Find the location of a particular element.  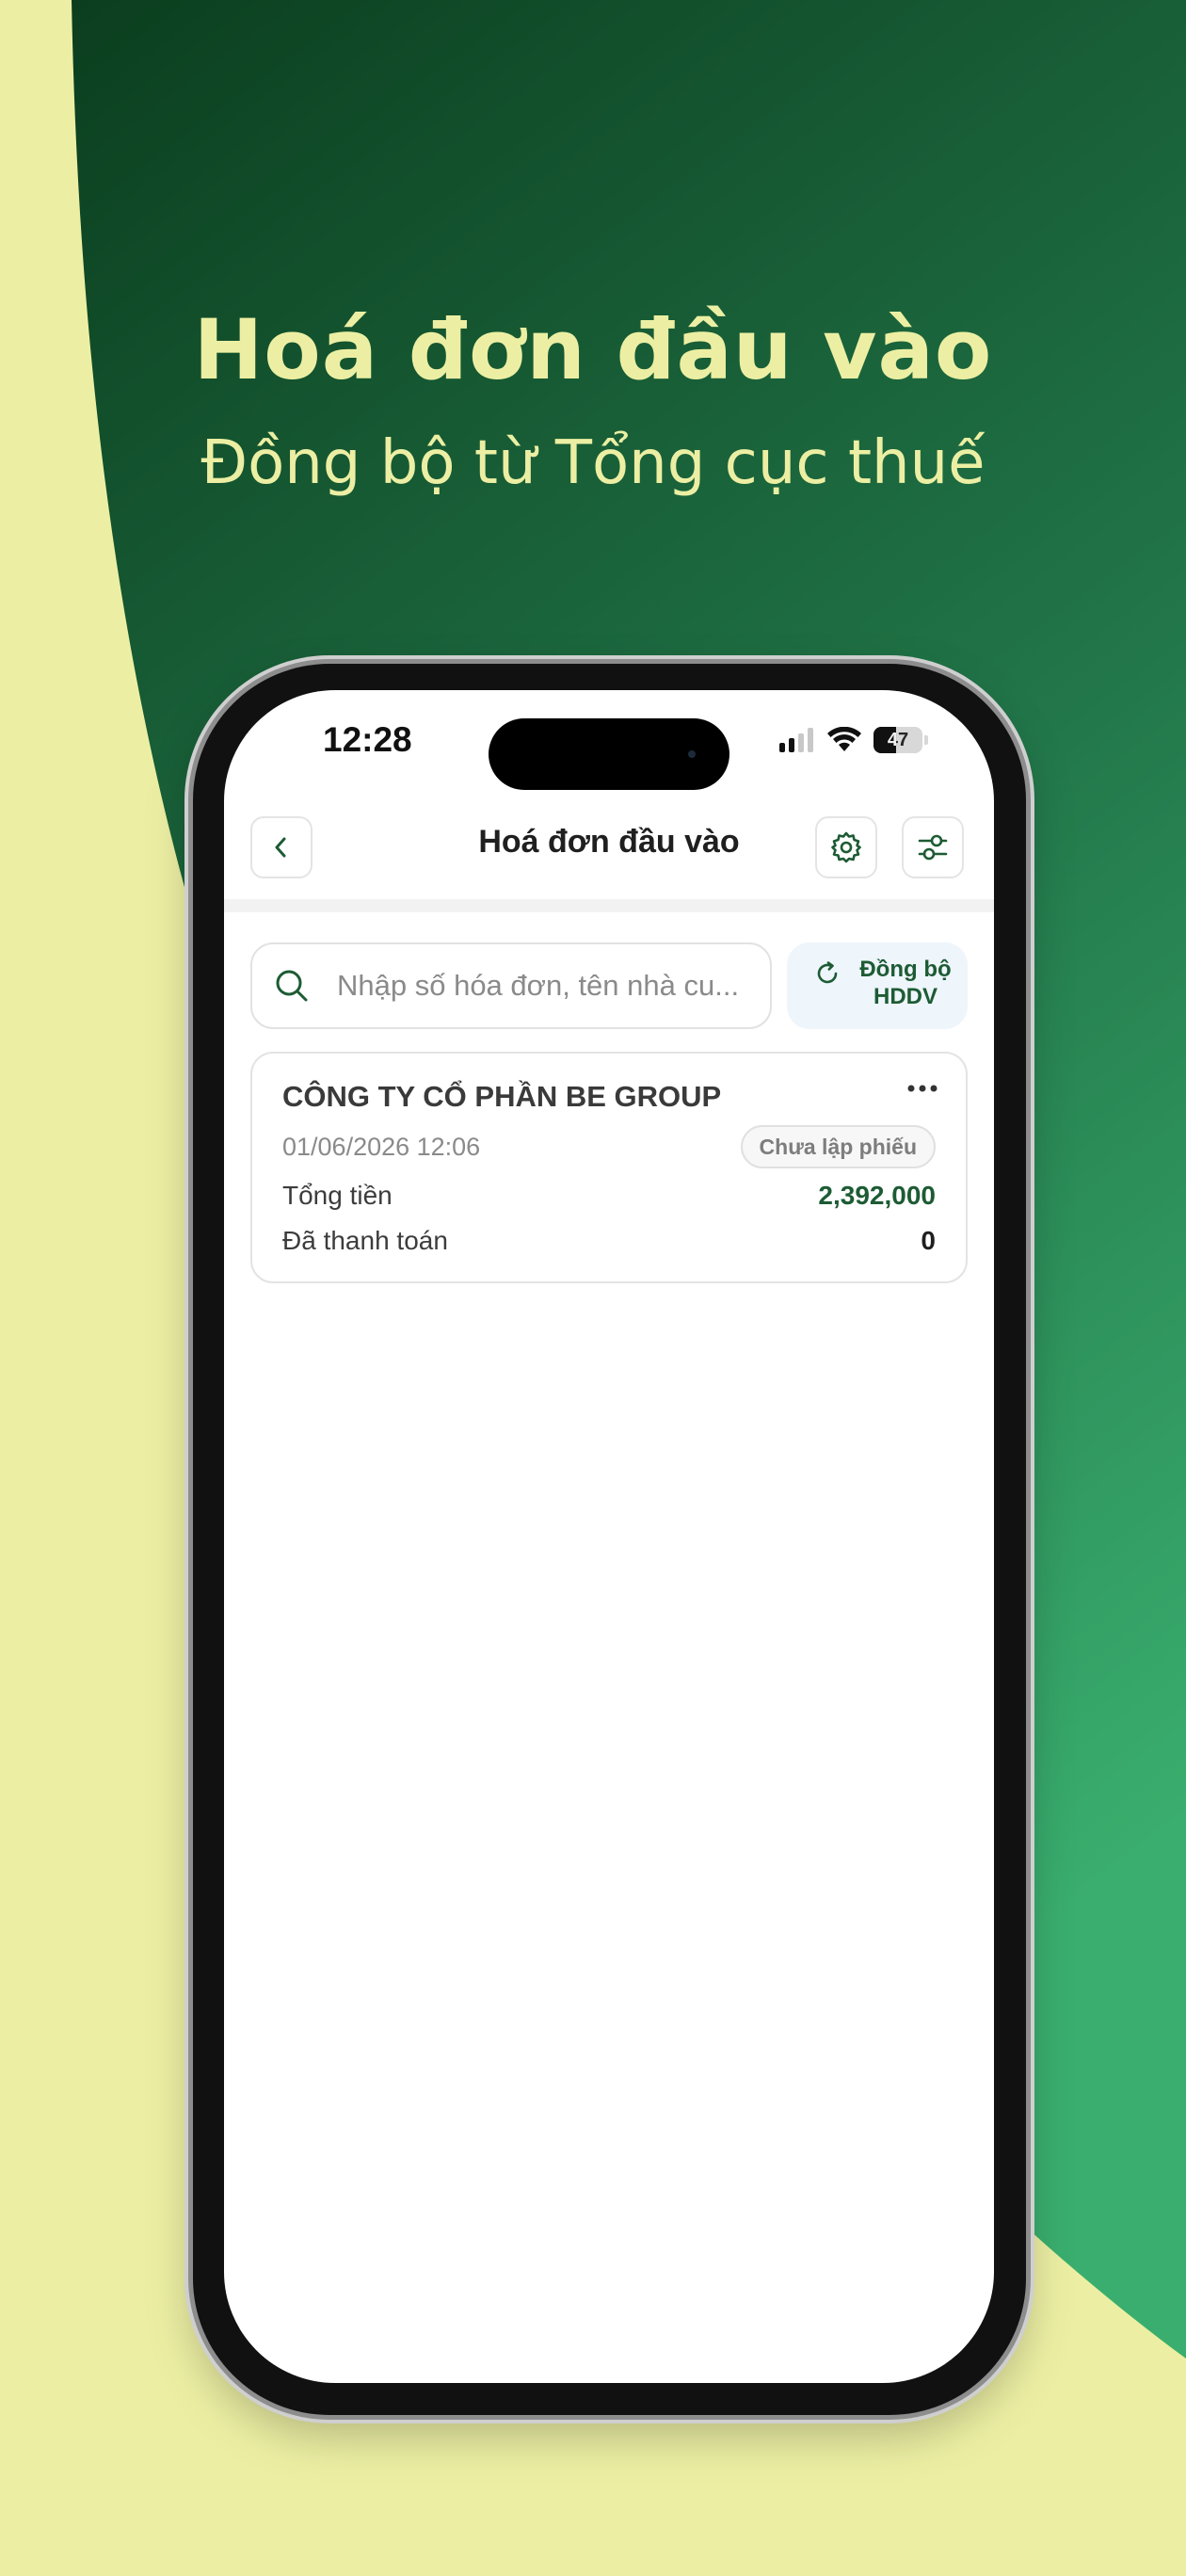

hero-subtitle: Đồng bộ từ Tổng cục thuế is located at coordinates (593, 463).